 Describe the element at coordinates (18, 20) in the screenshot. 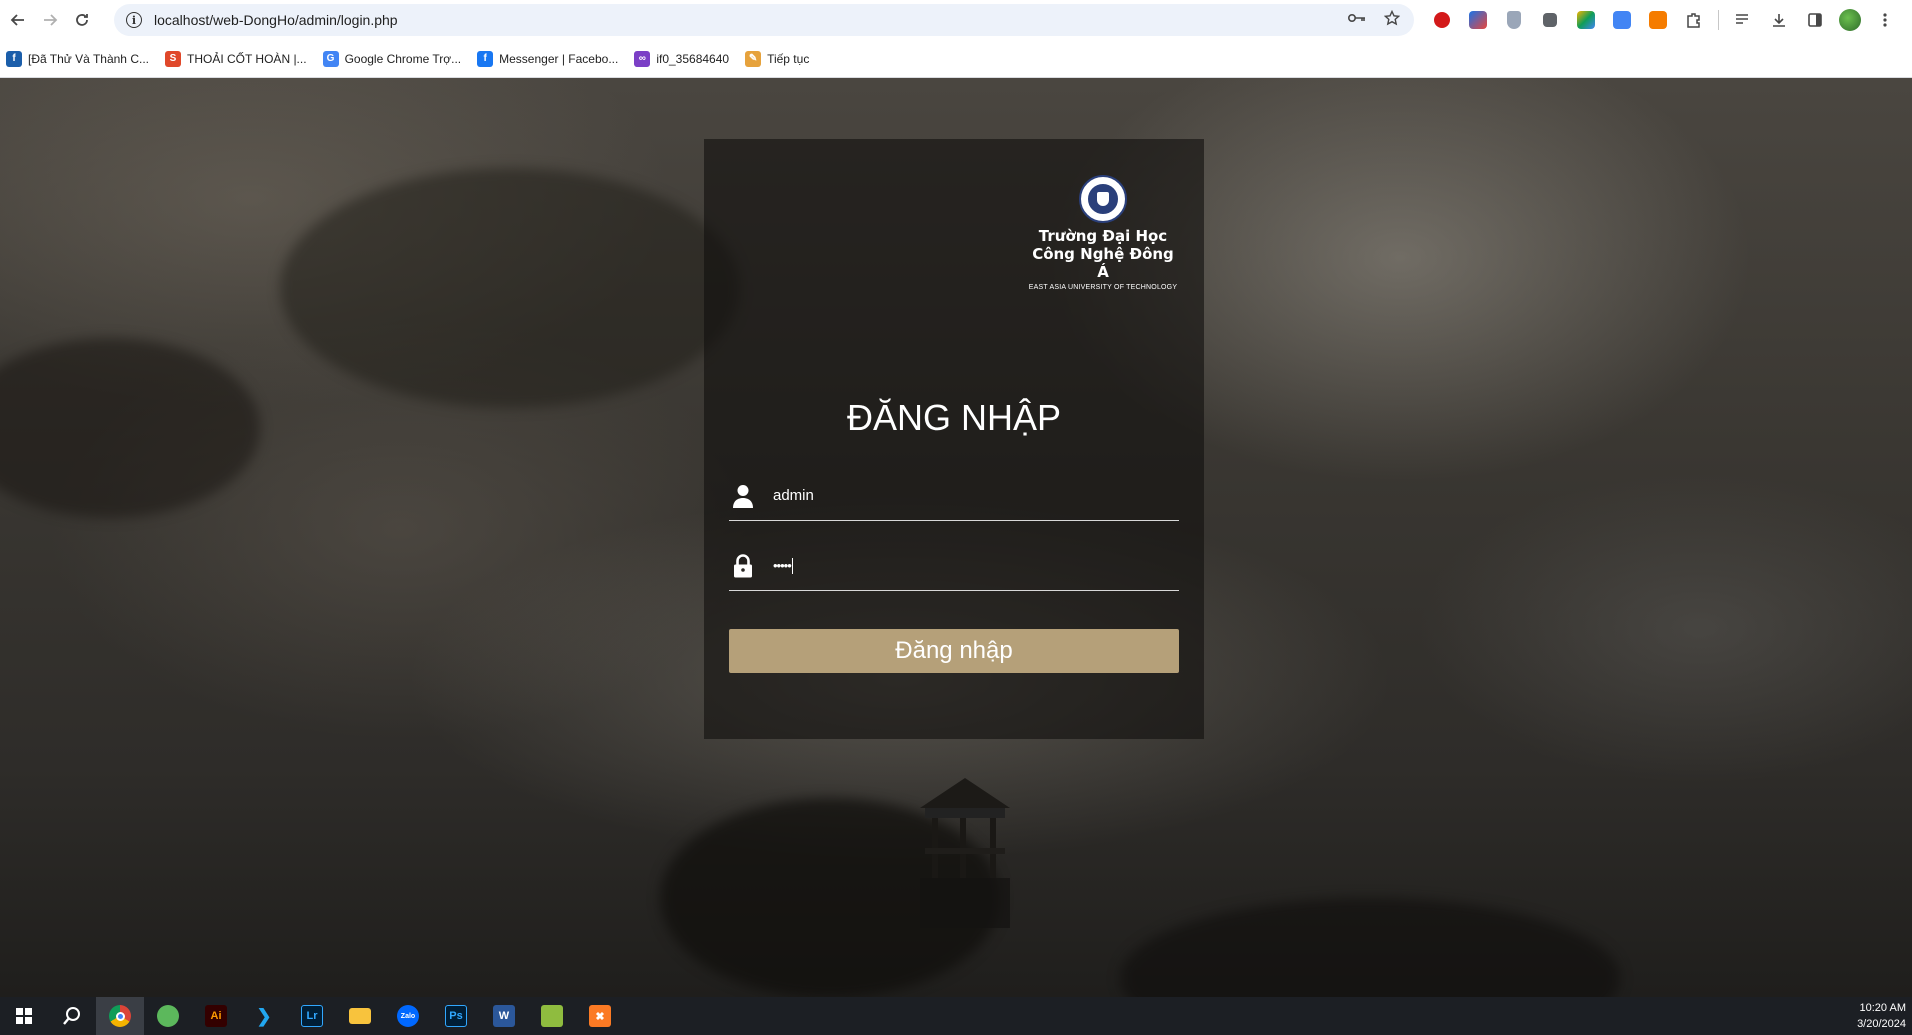

I see `back-icon` at that location.